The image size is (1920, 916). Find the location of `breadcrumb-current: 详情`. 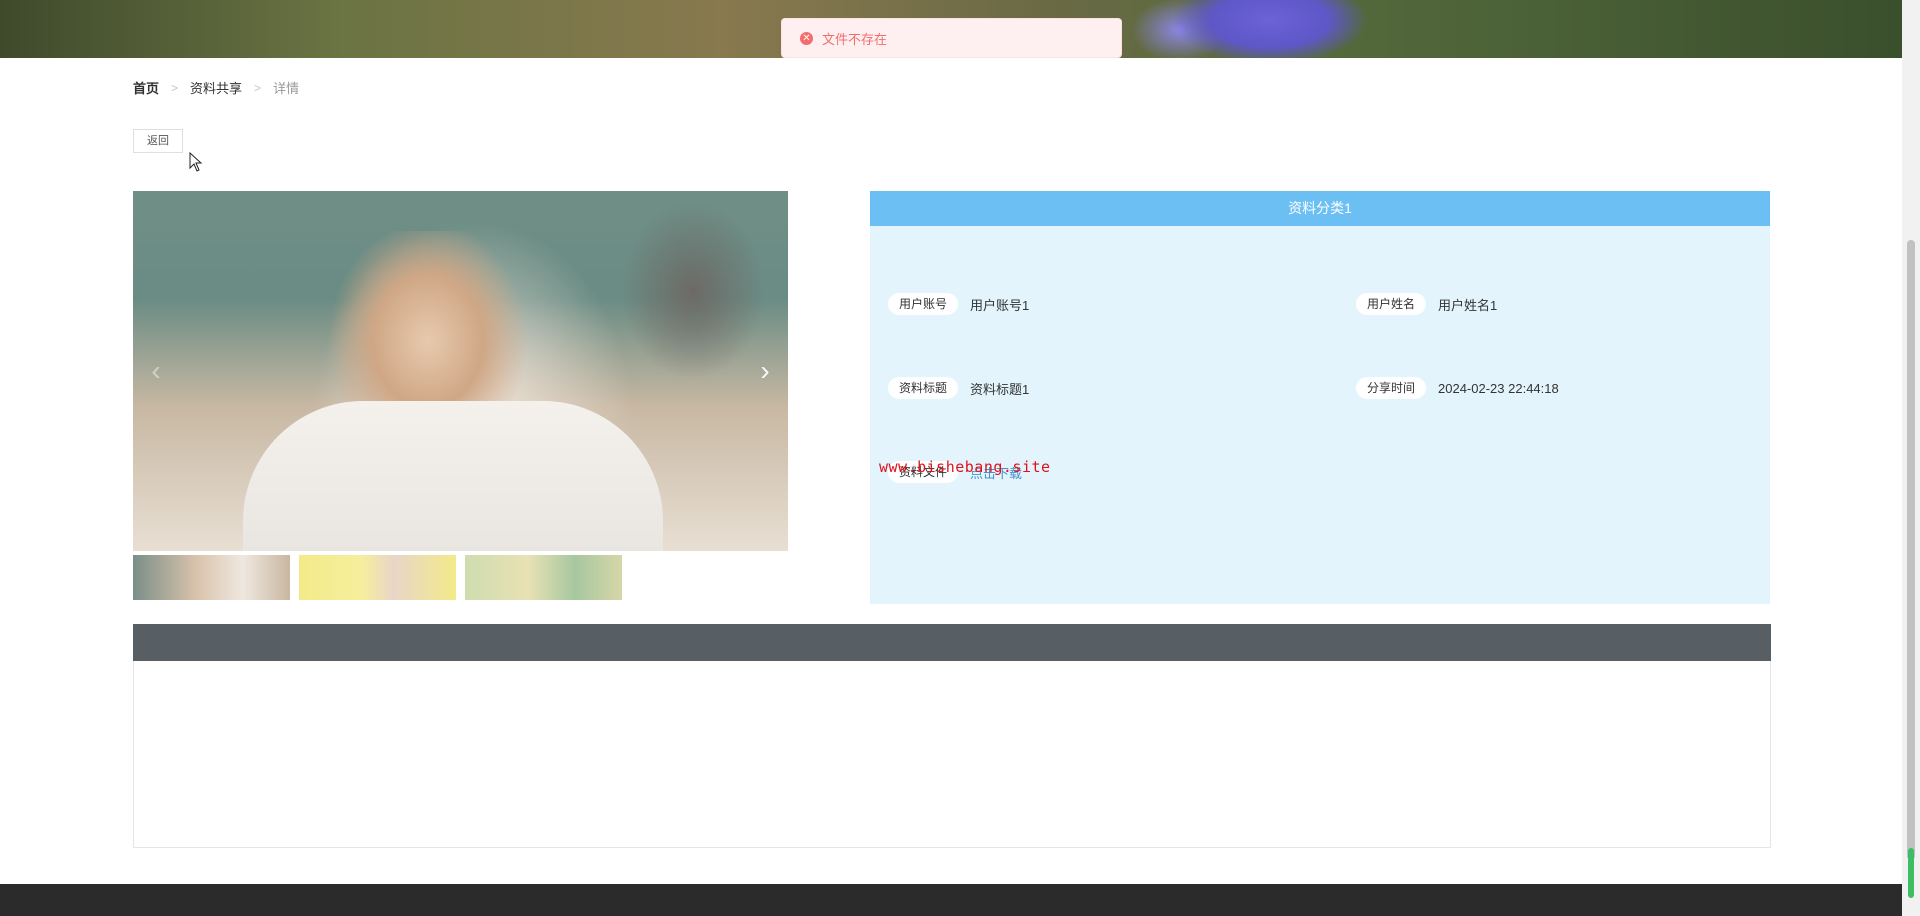

breadcrumb-current: 详情 is located at coordinates (286, 88).